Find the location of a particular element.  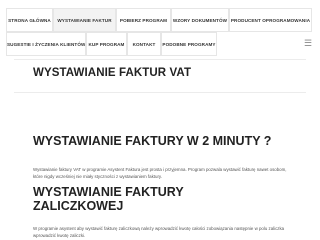

nav-item-podobne-programy: PODOBNE PROGRAMY is located at coordinates (189, 44).